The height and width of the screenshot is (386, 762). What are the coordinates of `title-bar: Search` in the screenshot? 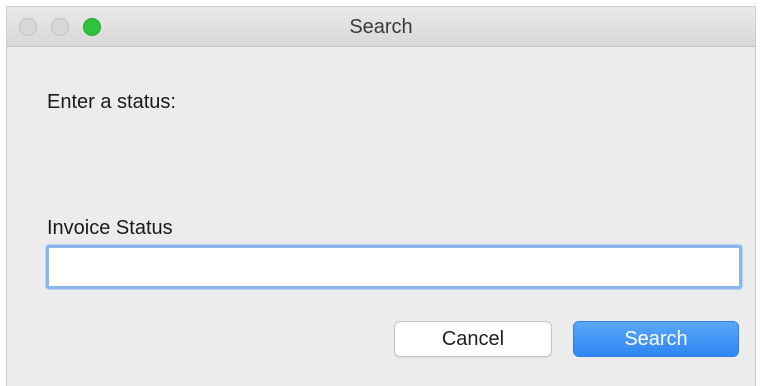 It's located at (381, 27).